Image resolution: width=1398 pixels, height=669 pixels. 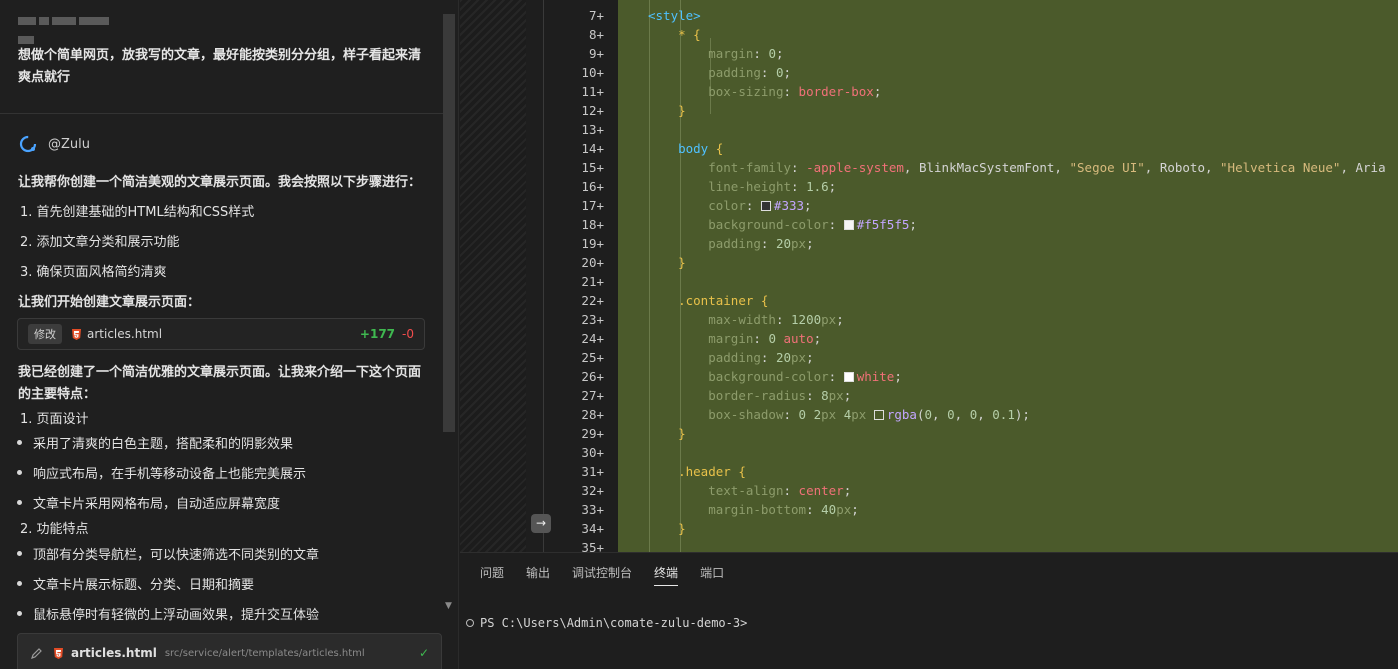 What do you see at coordinates (538, 575) in the screenshot?
I see `tab-output: 输出` at bounding box center [538, 575].